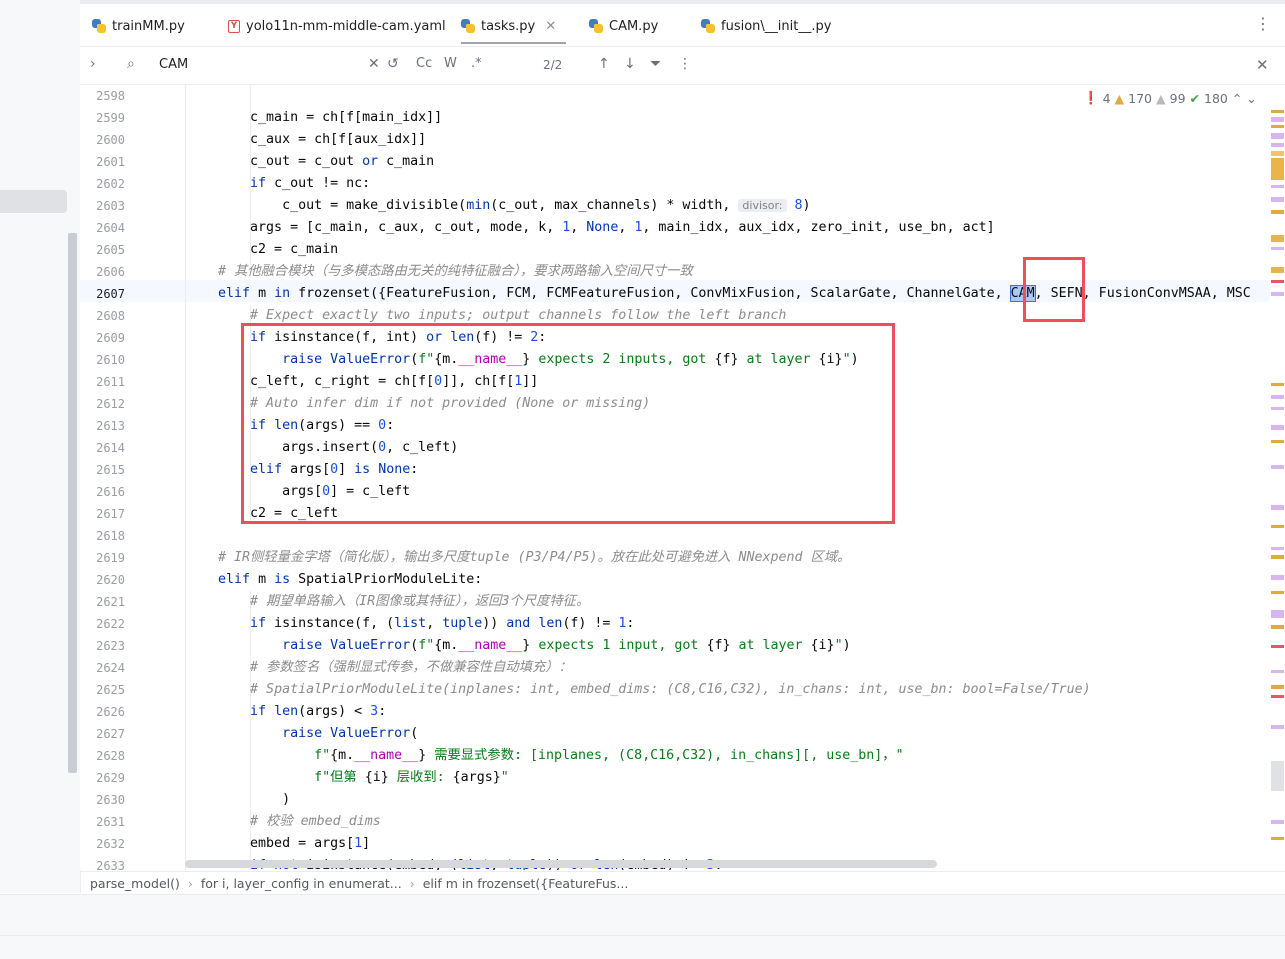 This screenshot has height=959, width=1285. What do you see at coordinates (450, 63) in the screenshot?
I see `whole-words-toggle: W` at bounding box center [450, 63].